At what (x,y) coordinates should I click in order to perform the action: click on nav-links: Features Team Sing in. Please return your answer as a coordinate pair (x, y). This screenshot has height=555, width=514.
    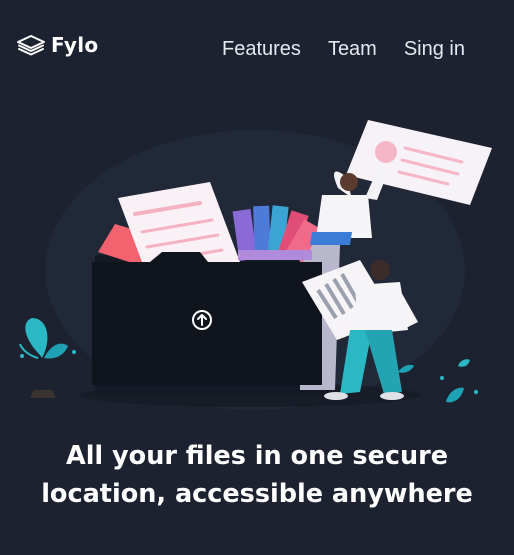
    Looking at the image, I should click on (343, 49).